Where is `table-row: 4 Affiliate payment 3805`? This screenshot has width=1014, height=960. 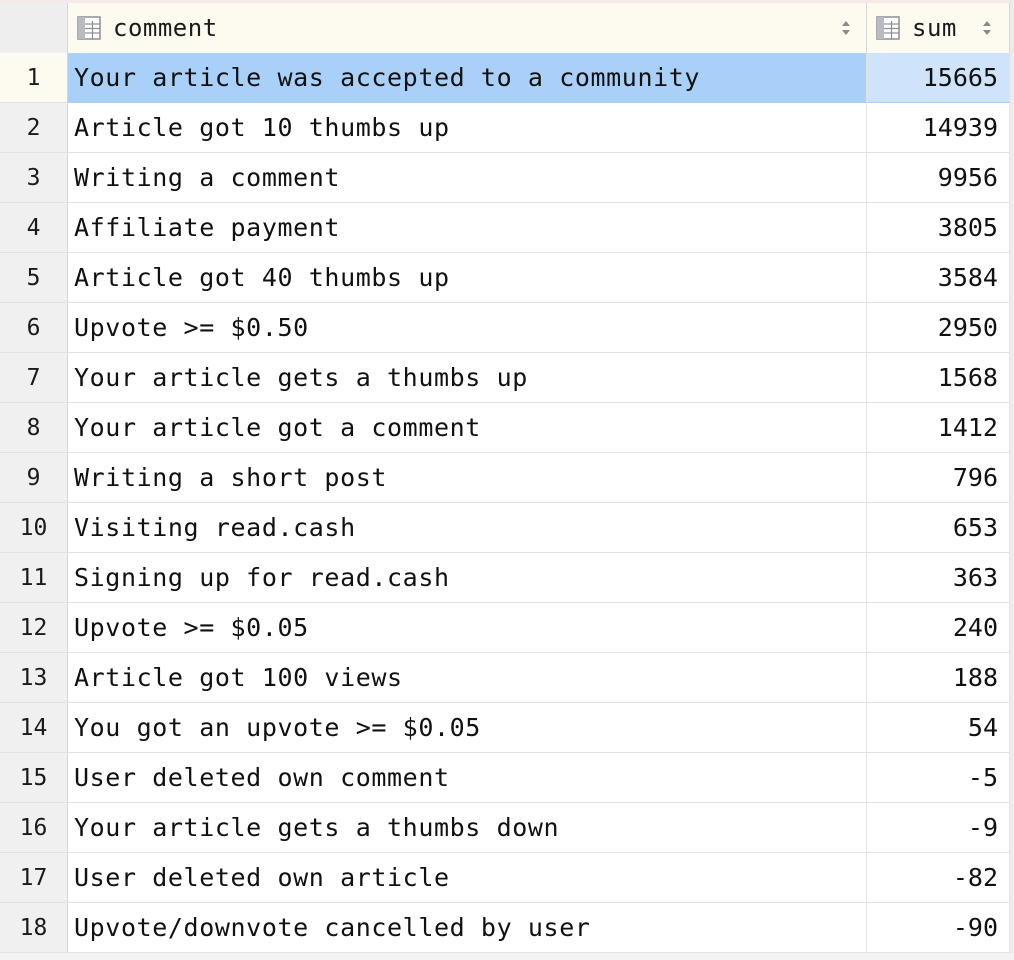
table-row: 4 Affiliate payment 3805 is located at coordinates (507, 228).